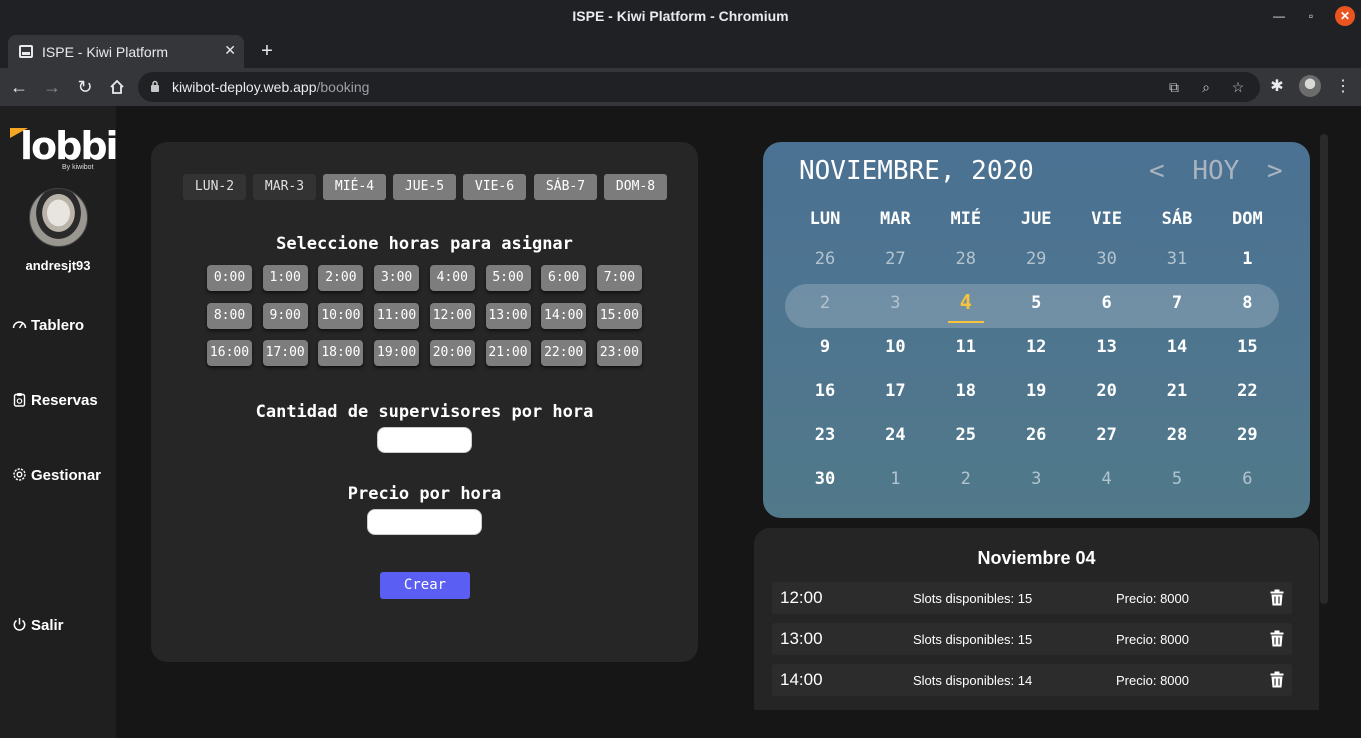 The width and height of the screenshot is (1361, 738). I want to click on hour-button: 21:00, so click(508, 353).